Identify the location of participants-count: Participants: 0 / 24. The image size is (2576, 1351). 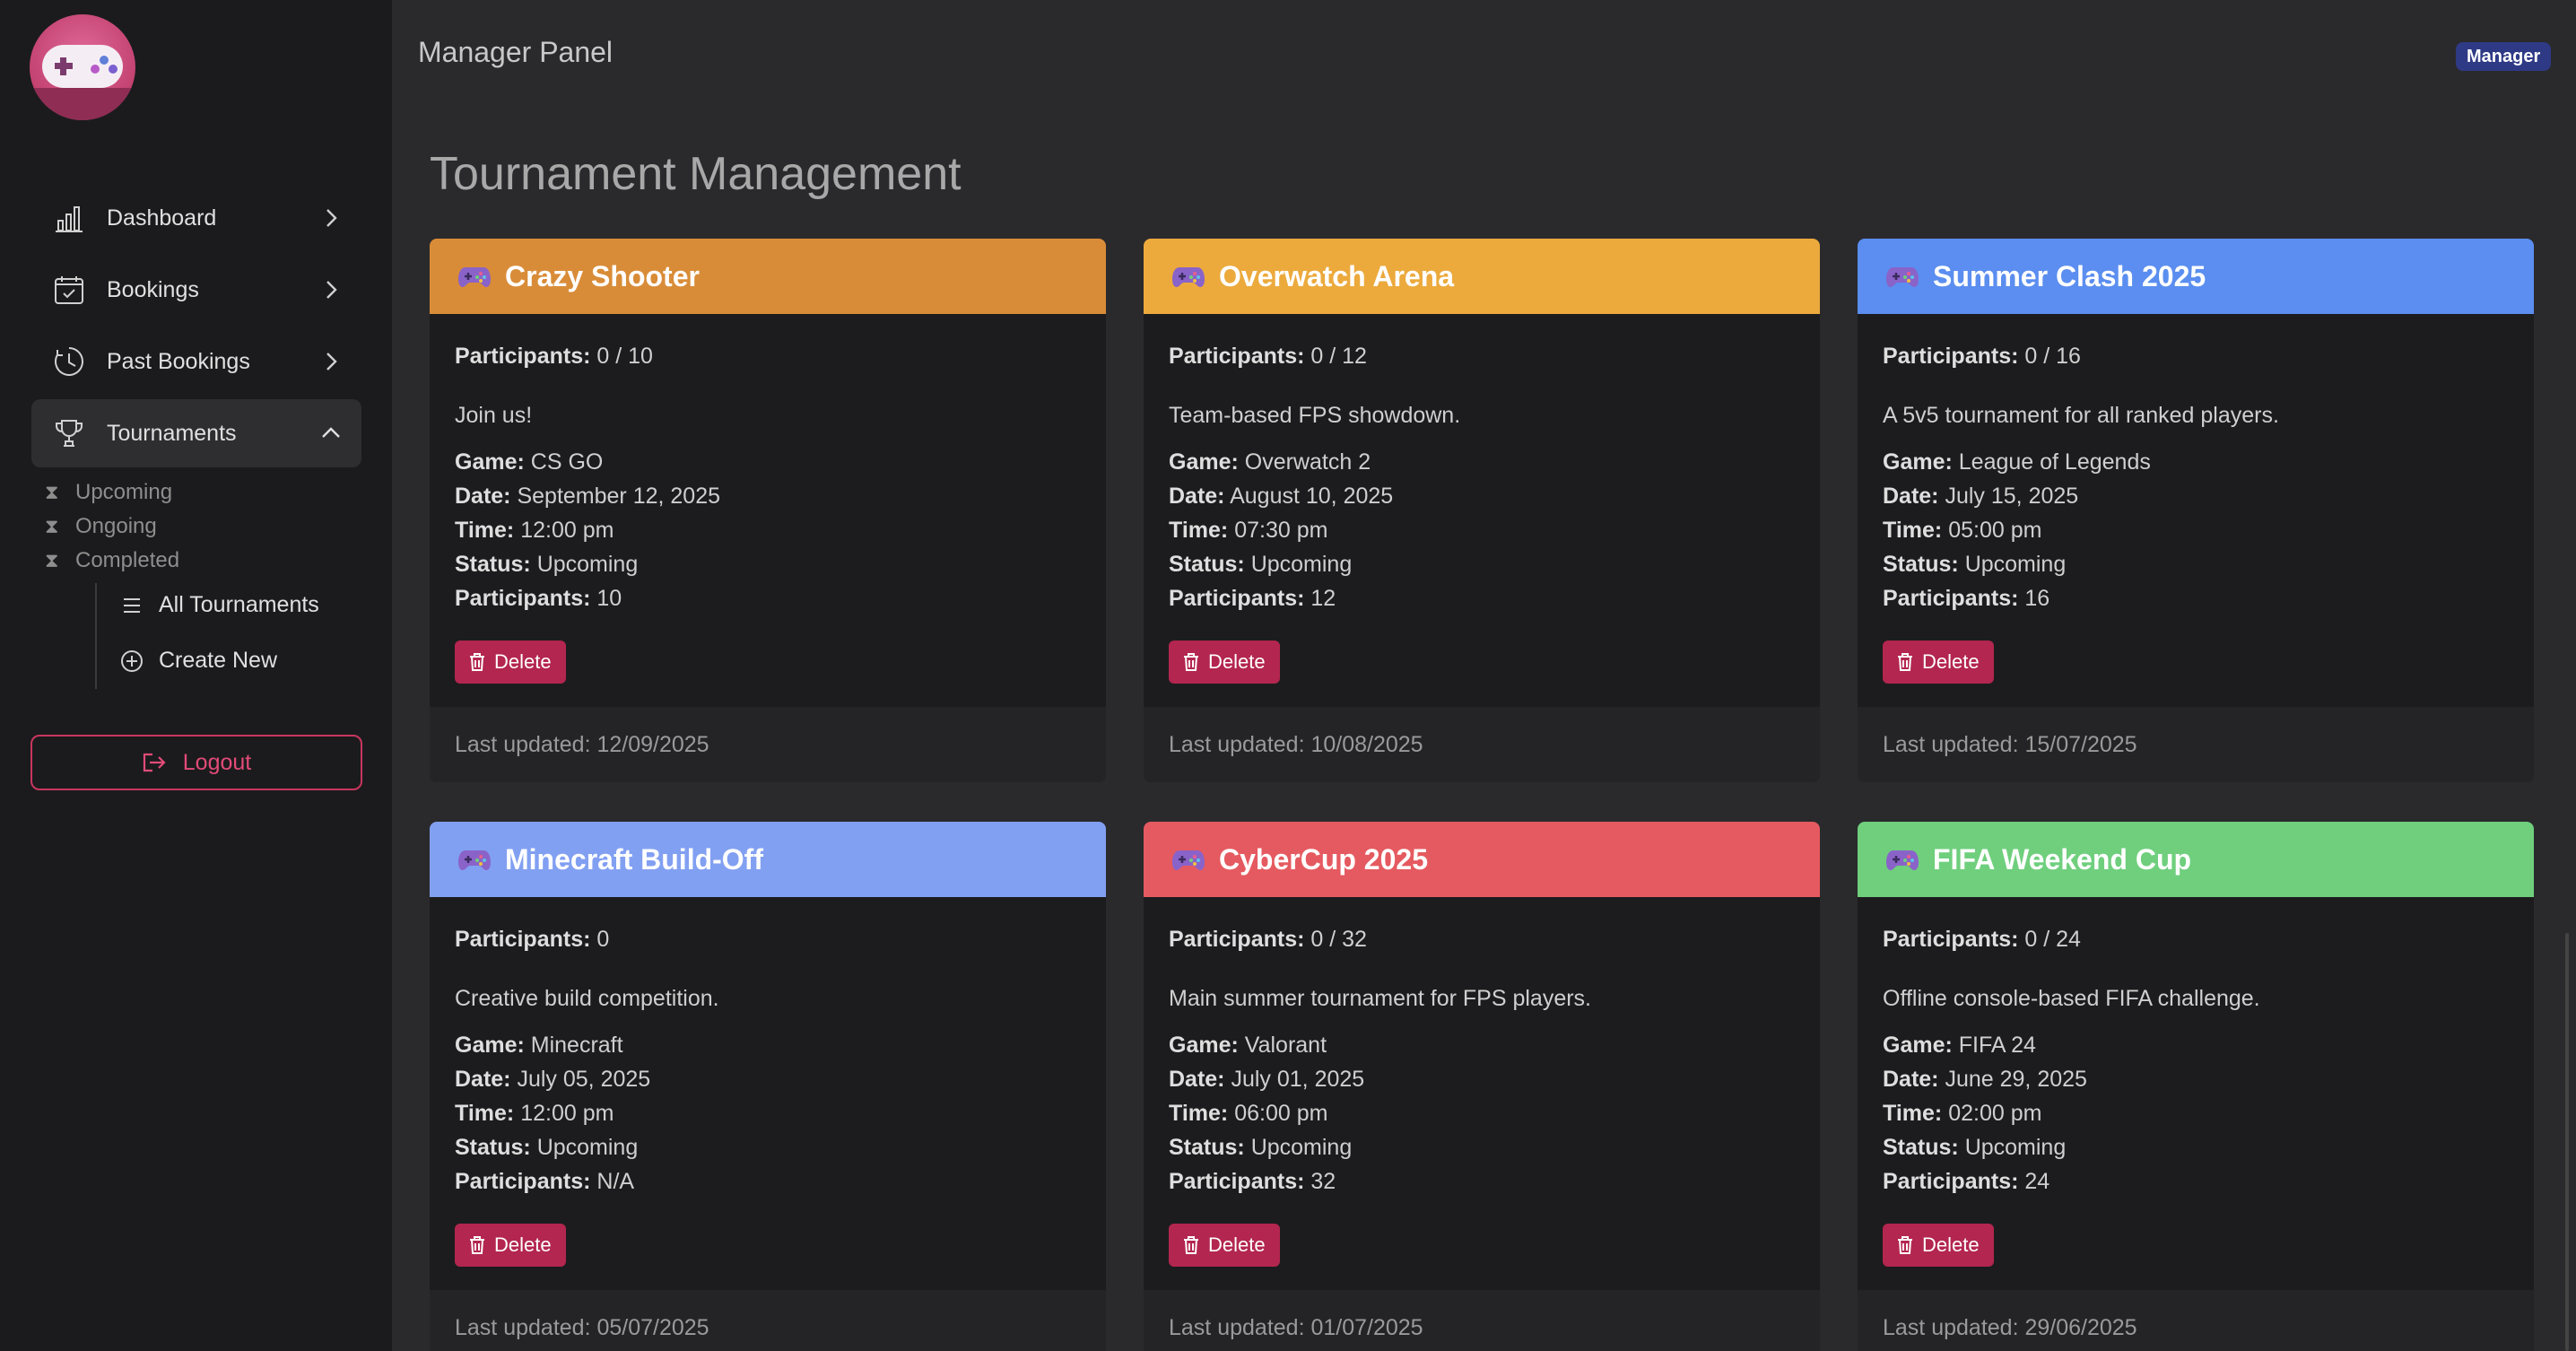
(1982, 939).